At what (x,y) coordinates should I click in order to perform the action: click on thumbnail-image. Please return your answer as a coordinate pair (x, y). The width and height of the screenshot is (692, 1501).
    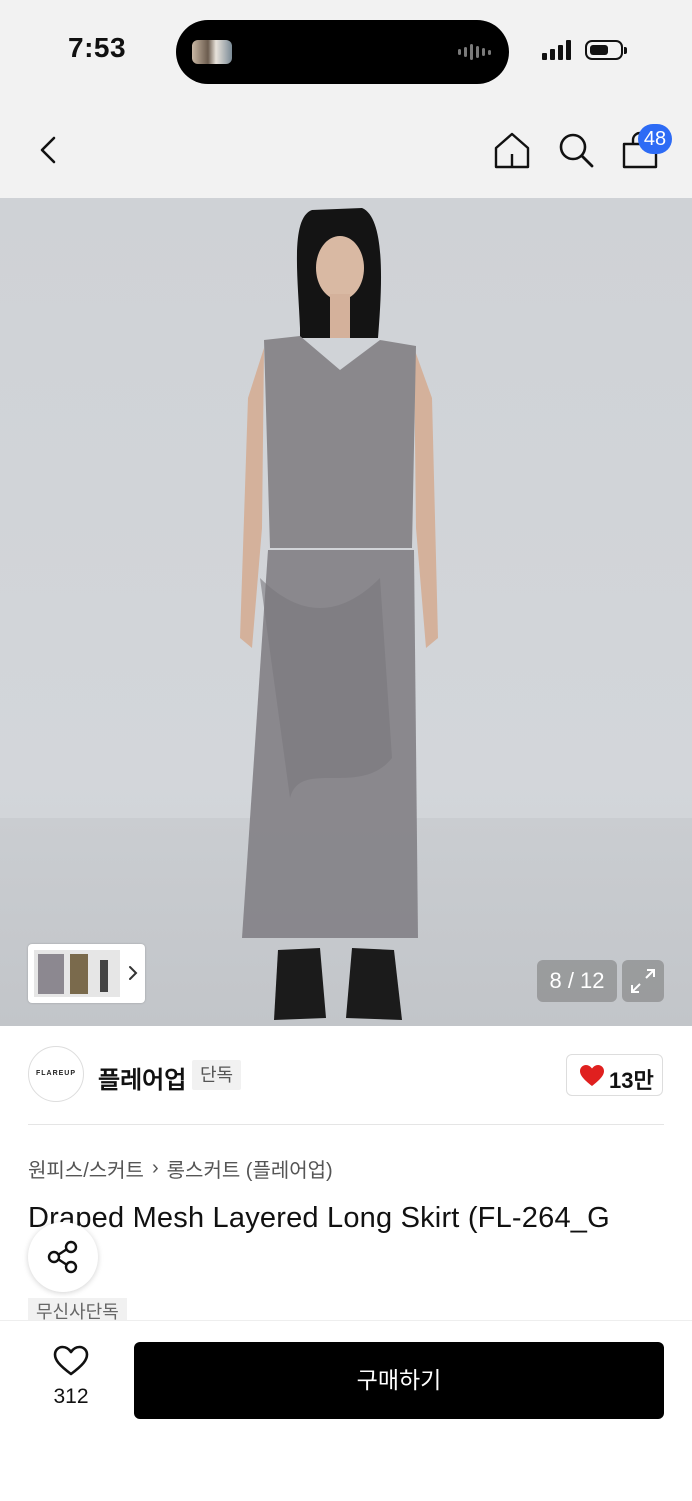
    Looking at the image, I should click on (77, 973).